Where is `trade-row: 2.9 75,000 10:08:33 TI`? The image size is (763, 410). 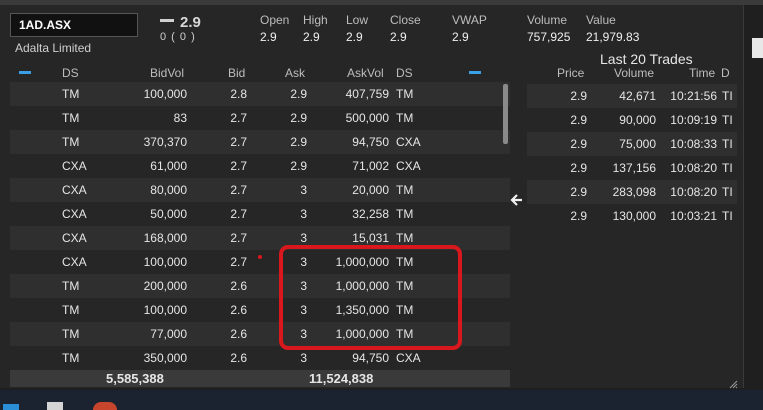 trade-row: 2.9 75,000 10:08:33 TI is located at coordinates (632, 144).